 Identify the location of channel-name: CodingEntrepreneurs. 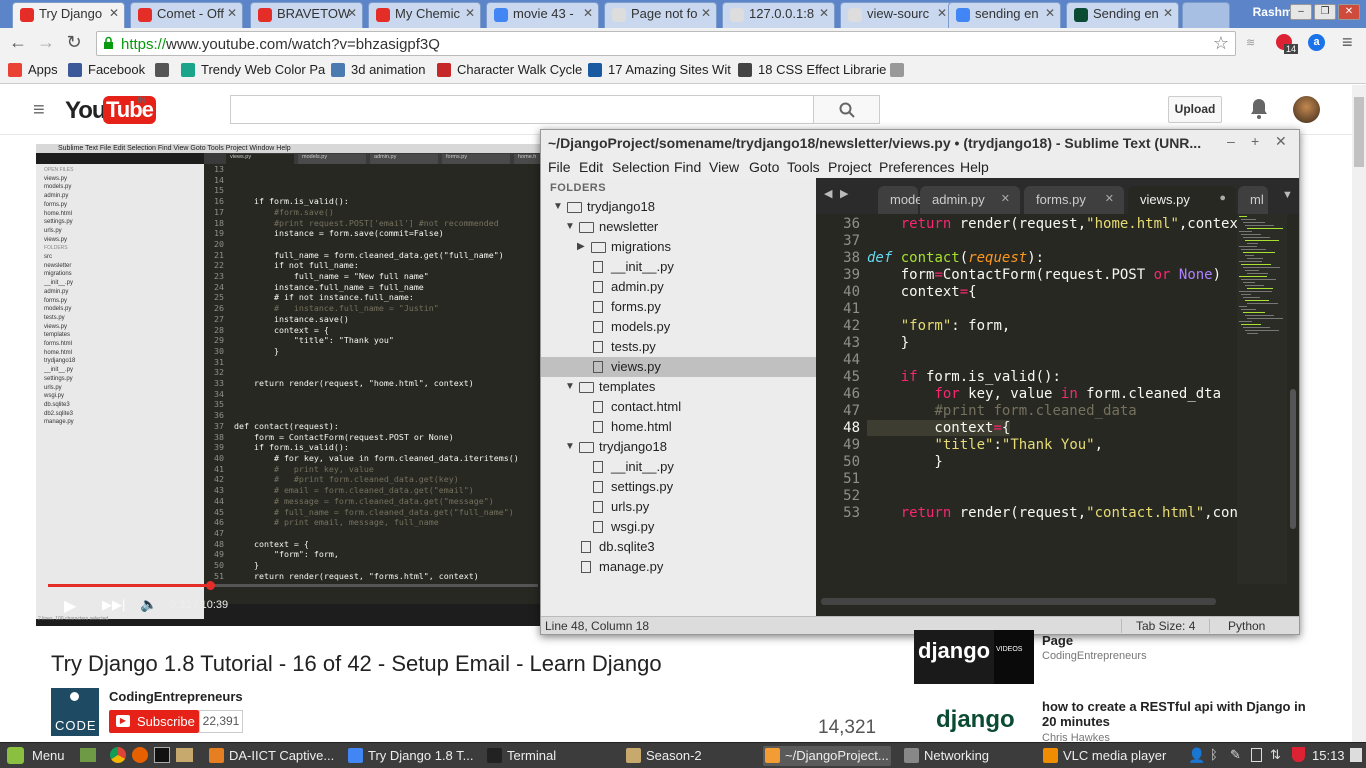
(176, 696).